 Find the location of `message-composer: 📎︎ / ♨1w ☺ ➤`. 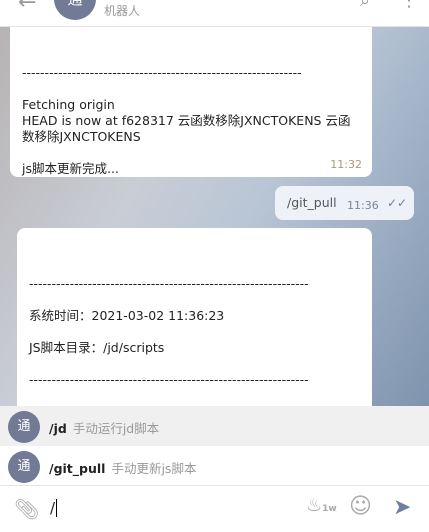

message-composer: 📎︎ / ♨1w ☺ ➤ is located at coordinates (214, 509).